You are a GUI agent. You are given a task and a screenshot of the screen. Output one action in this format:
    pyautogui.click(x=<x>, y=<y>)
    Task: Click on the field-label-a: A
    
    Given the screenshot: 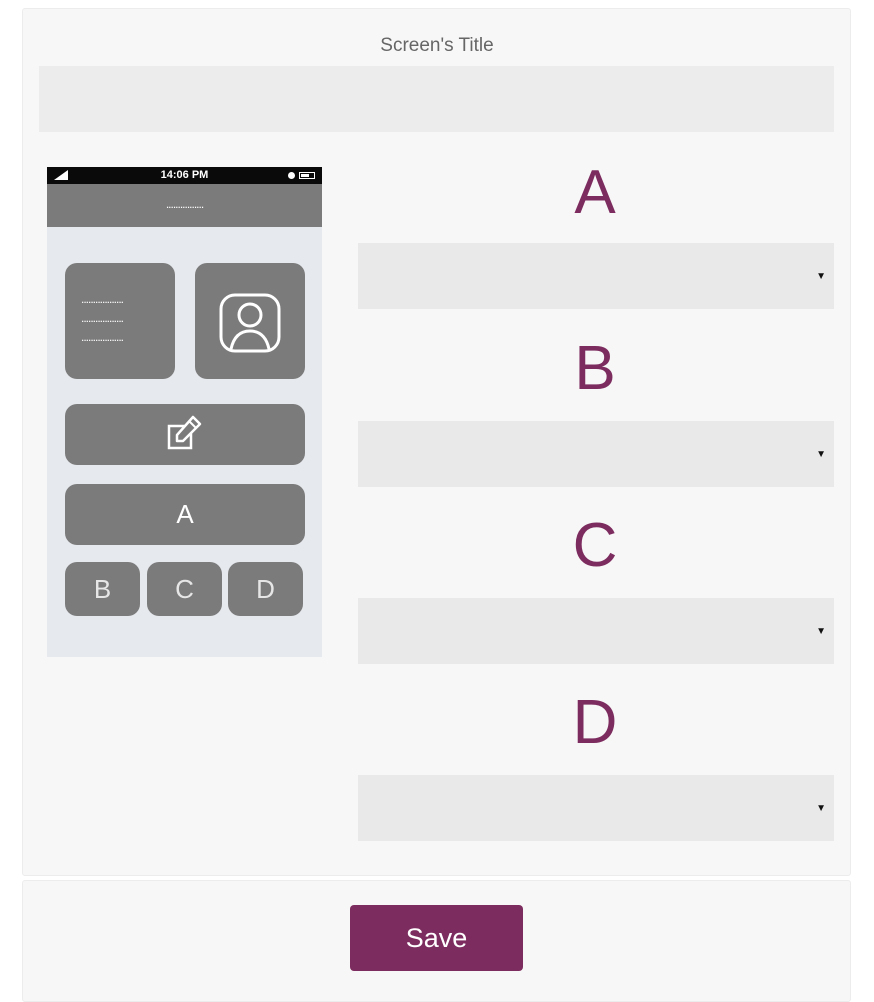 What is the action you would take?
    pyautogui.click(x=595, y=192)
    